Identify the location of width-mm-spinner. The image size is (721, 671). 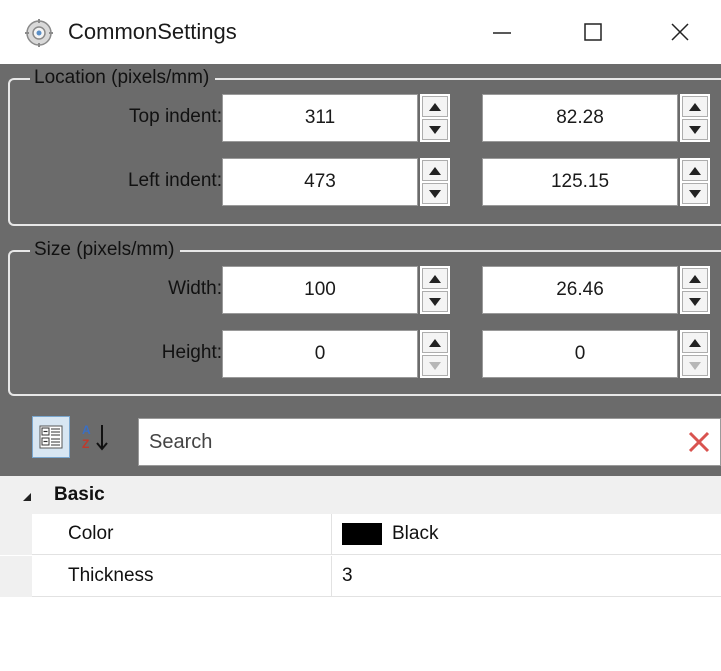
(695, 290).